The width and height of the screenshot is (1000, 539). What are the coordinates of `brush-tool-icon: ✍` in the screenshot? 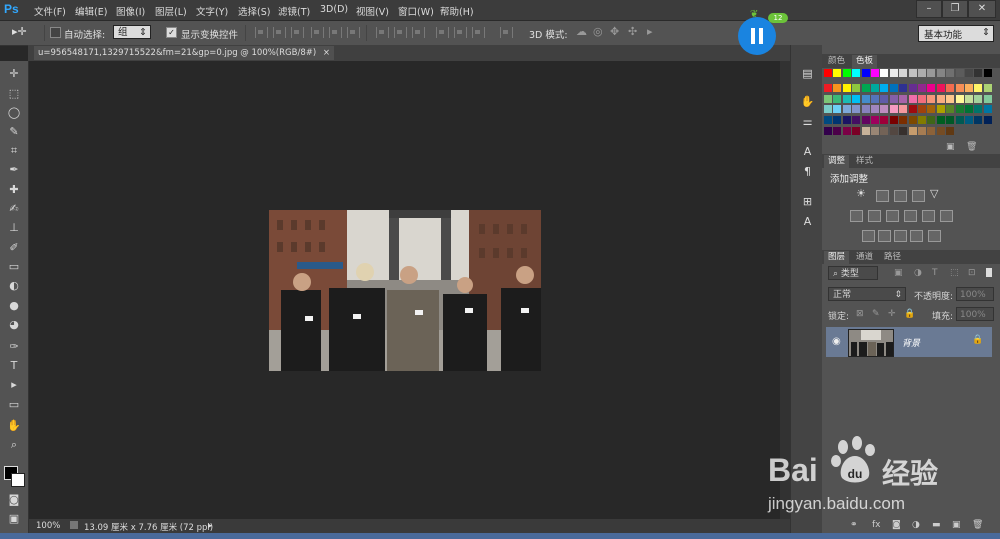 It's located at (14, 209).